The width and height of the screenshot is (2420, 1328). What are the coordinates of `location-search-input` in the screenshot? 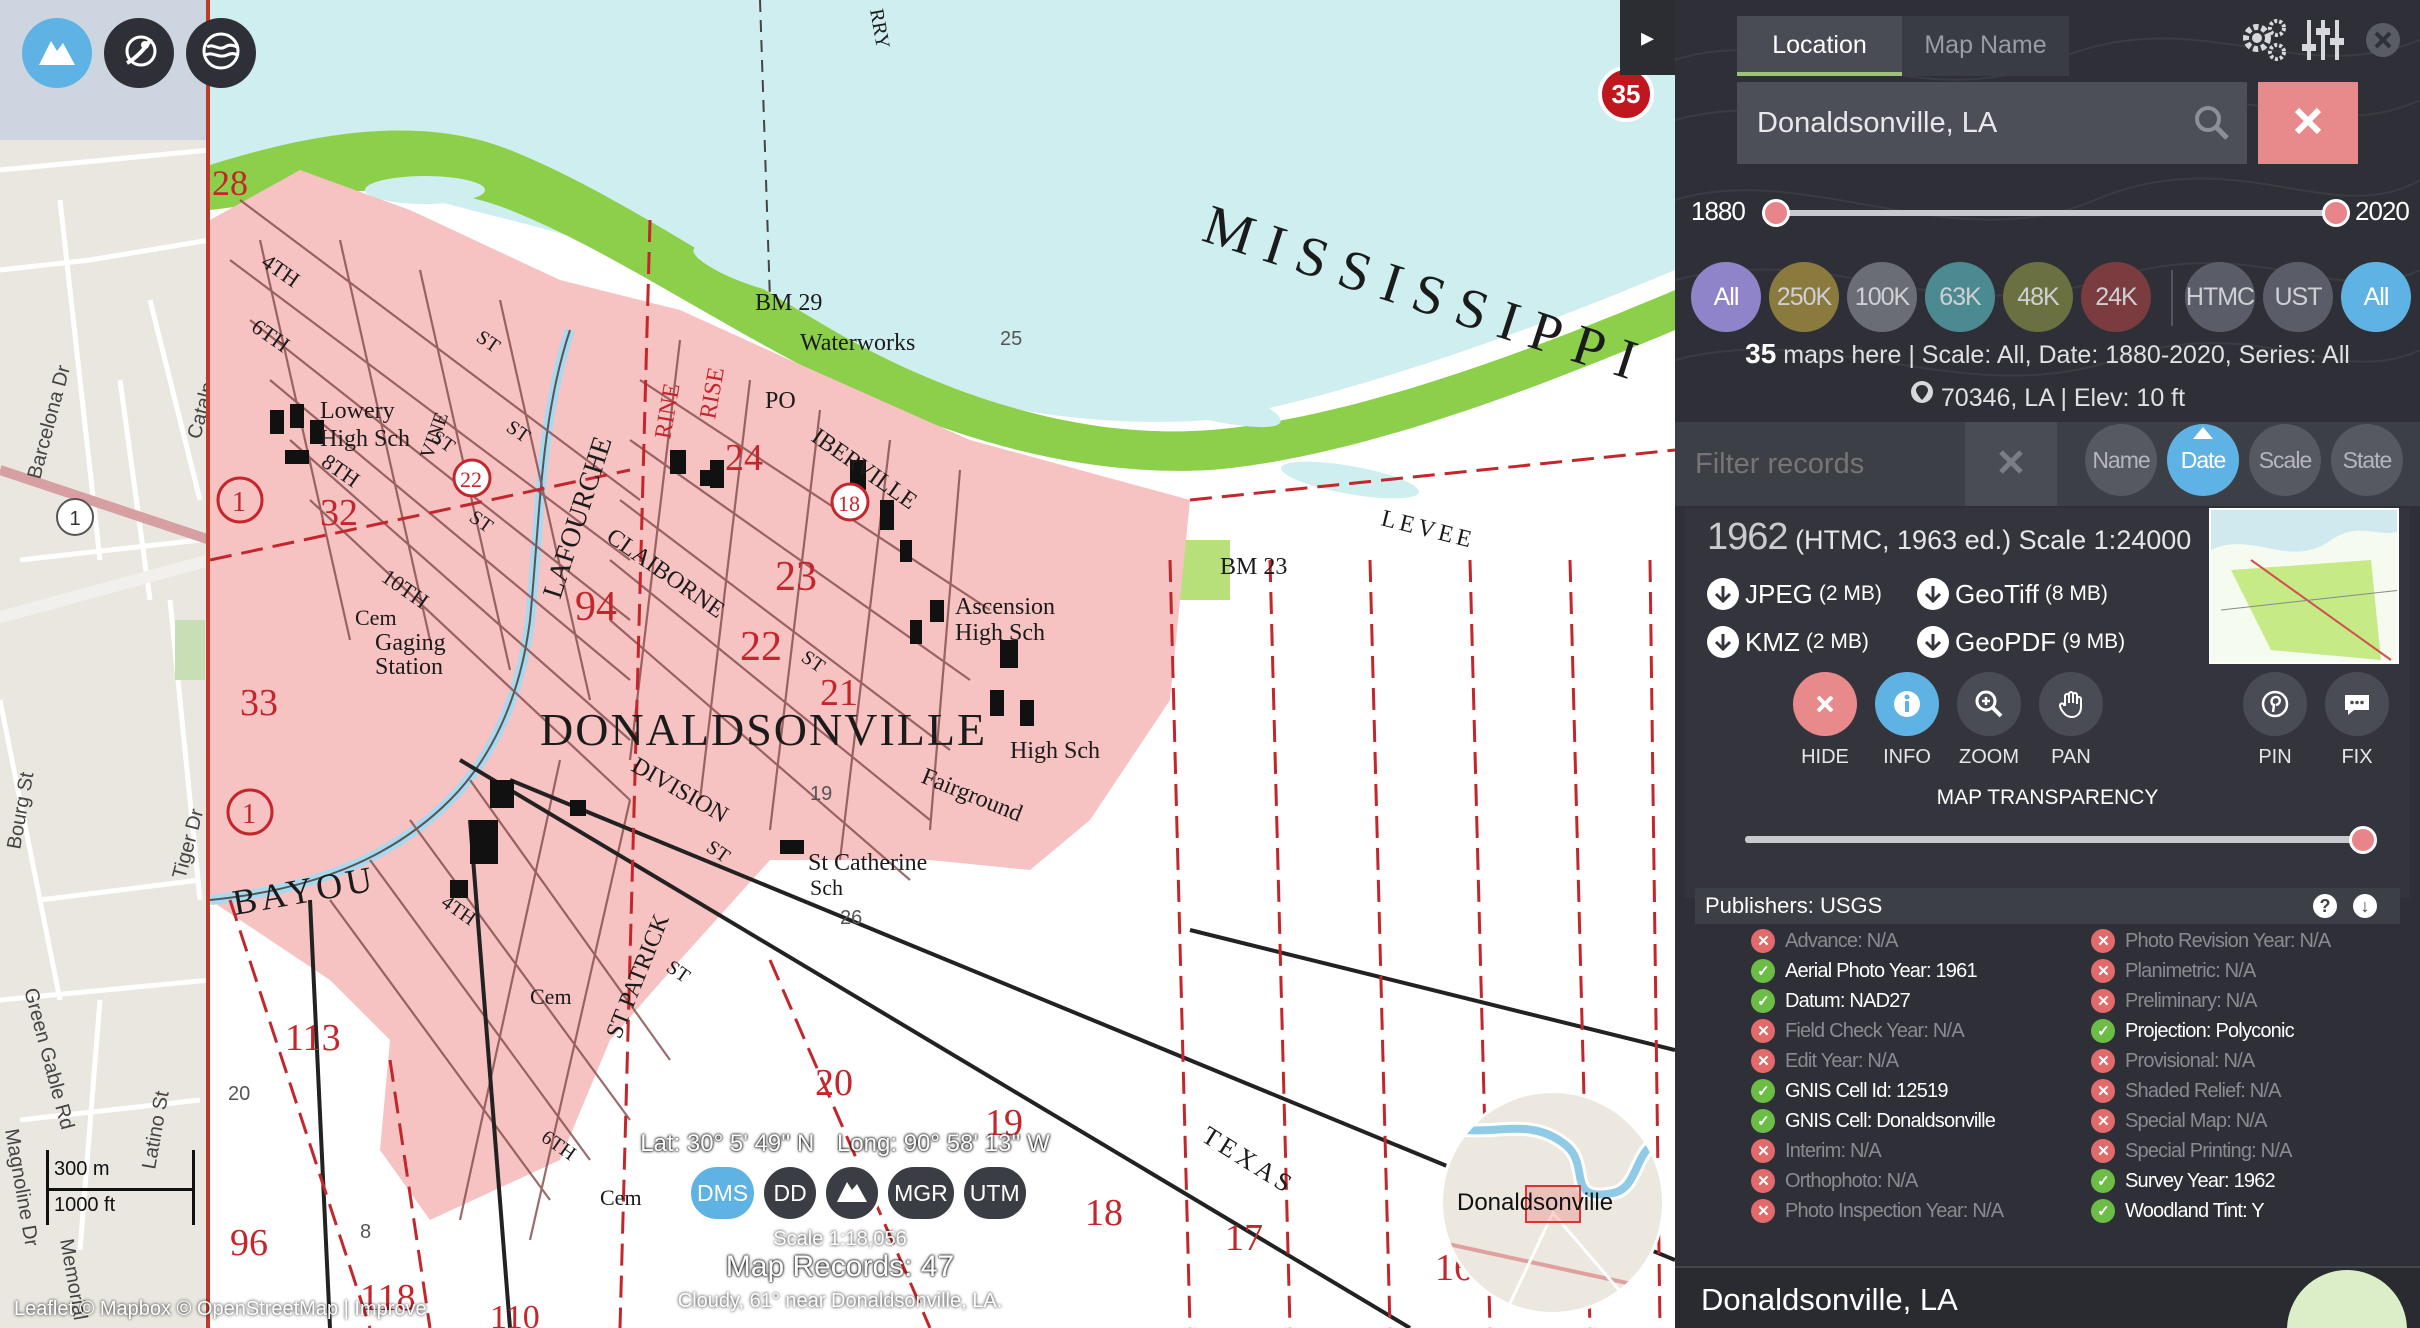 It's located at (1967, 123).